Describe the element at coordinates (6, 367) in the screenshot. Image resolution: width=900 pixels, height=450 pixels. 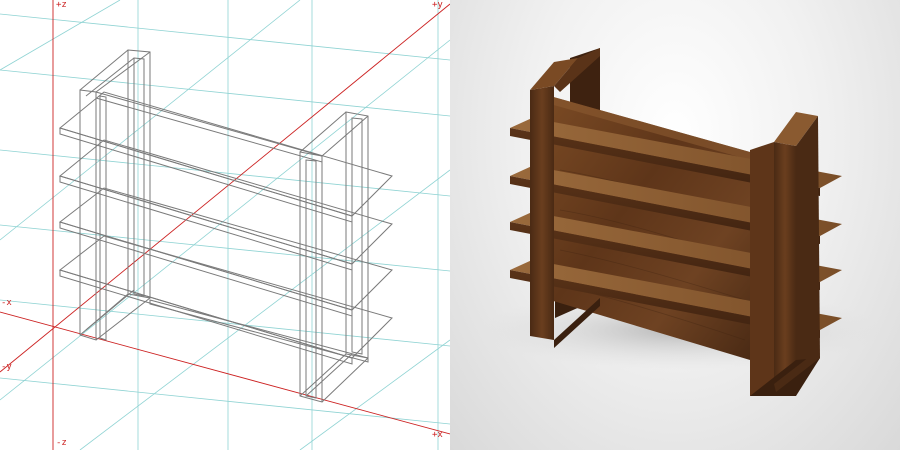
I see `axis-label-y-neg: -y` at that location.